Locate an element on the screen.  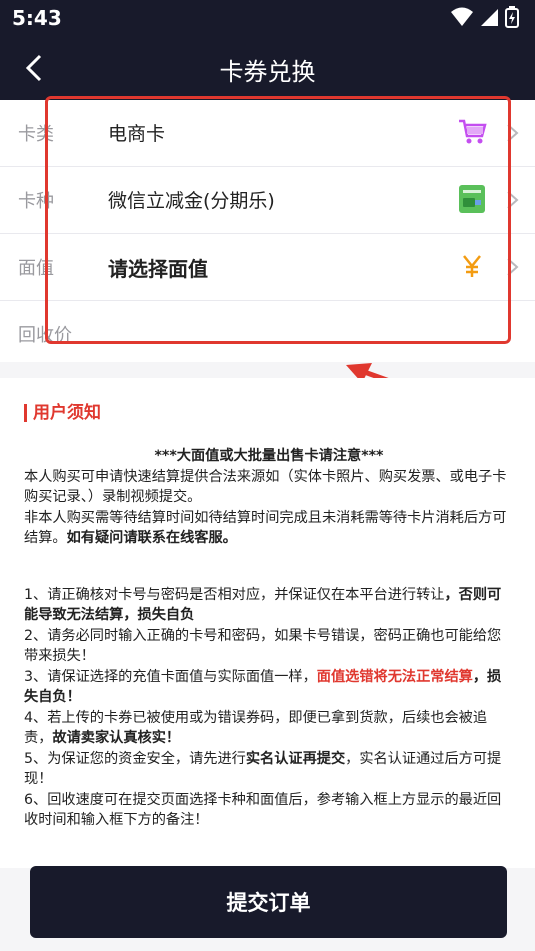
app-header: 卡券兑换 is located at coordinates (267, 68).